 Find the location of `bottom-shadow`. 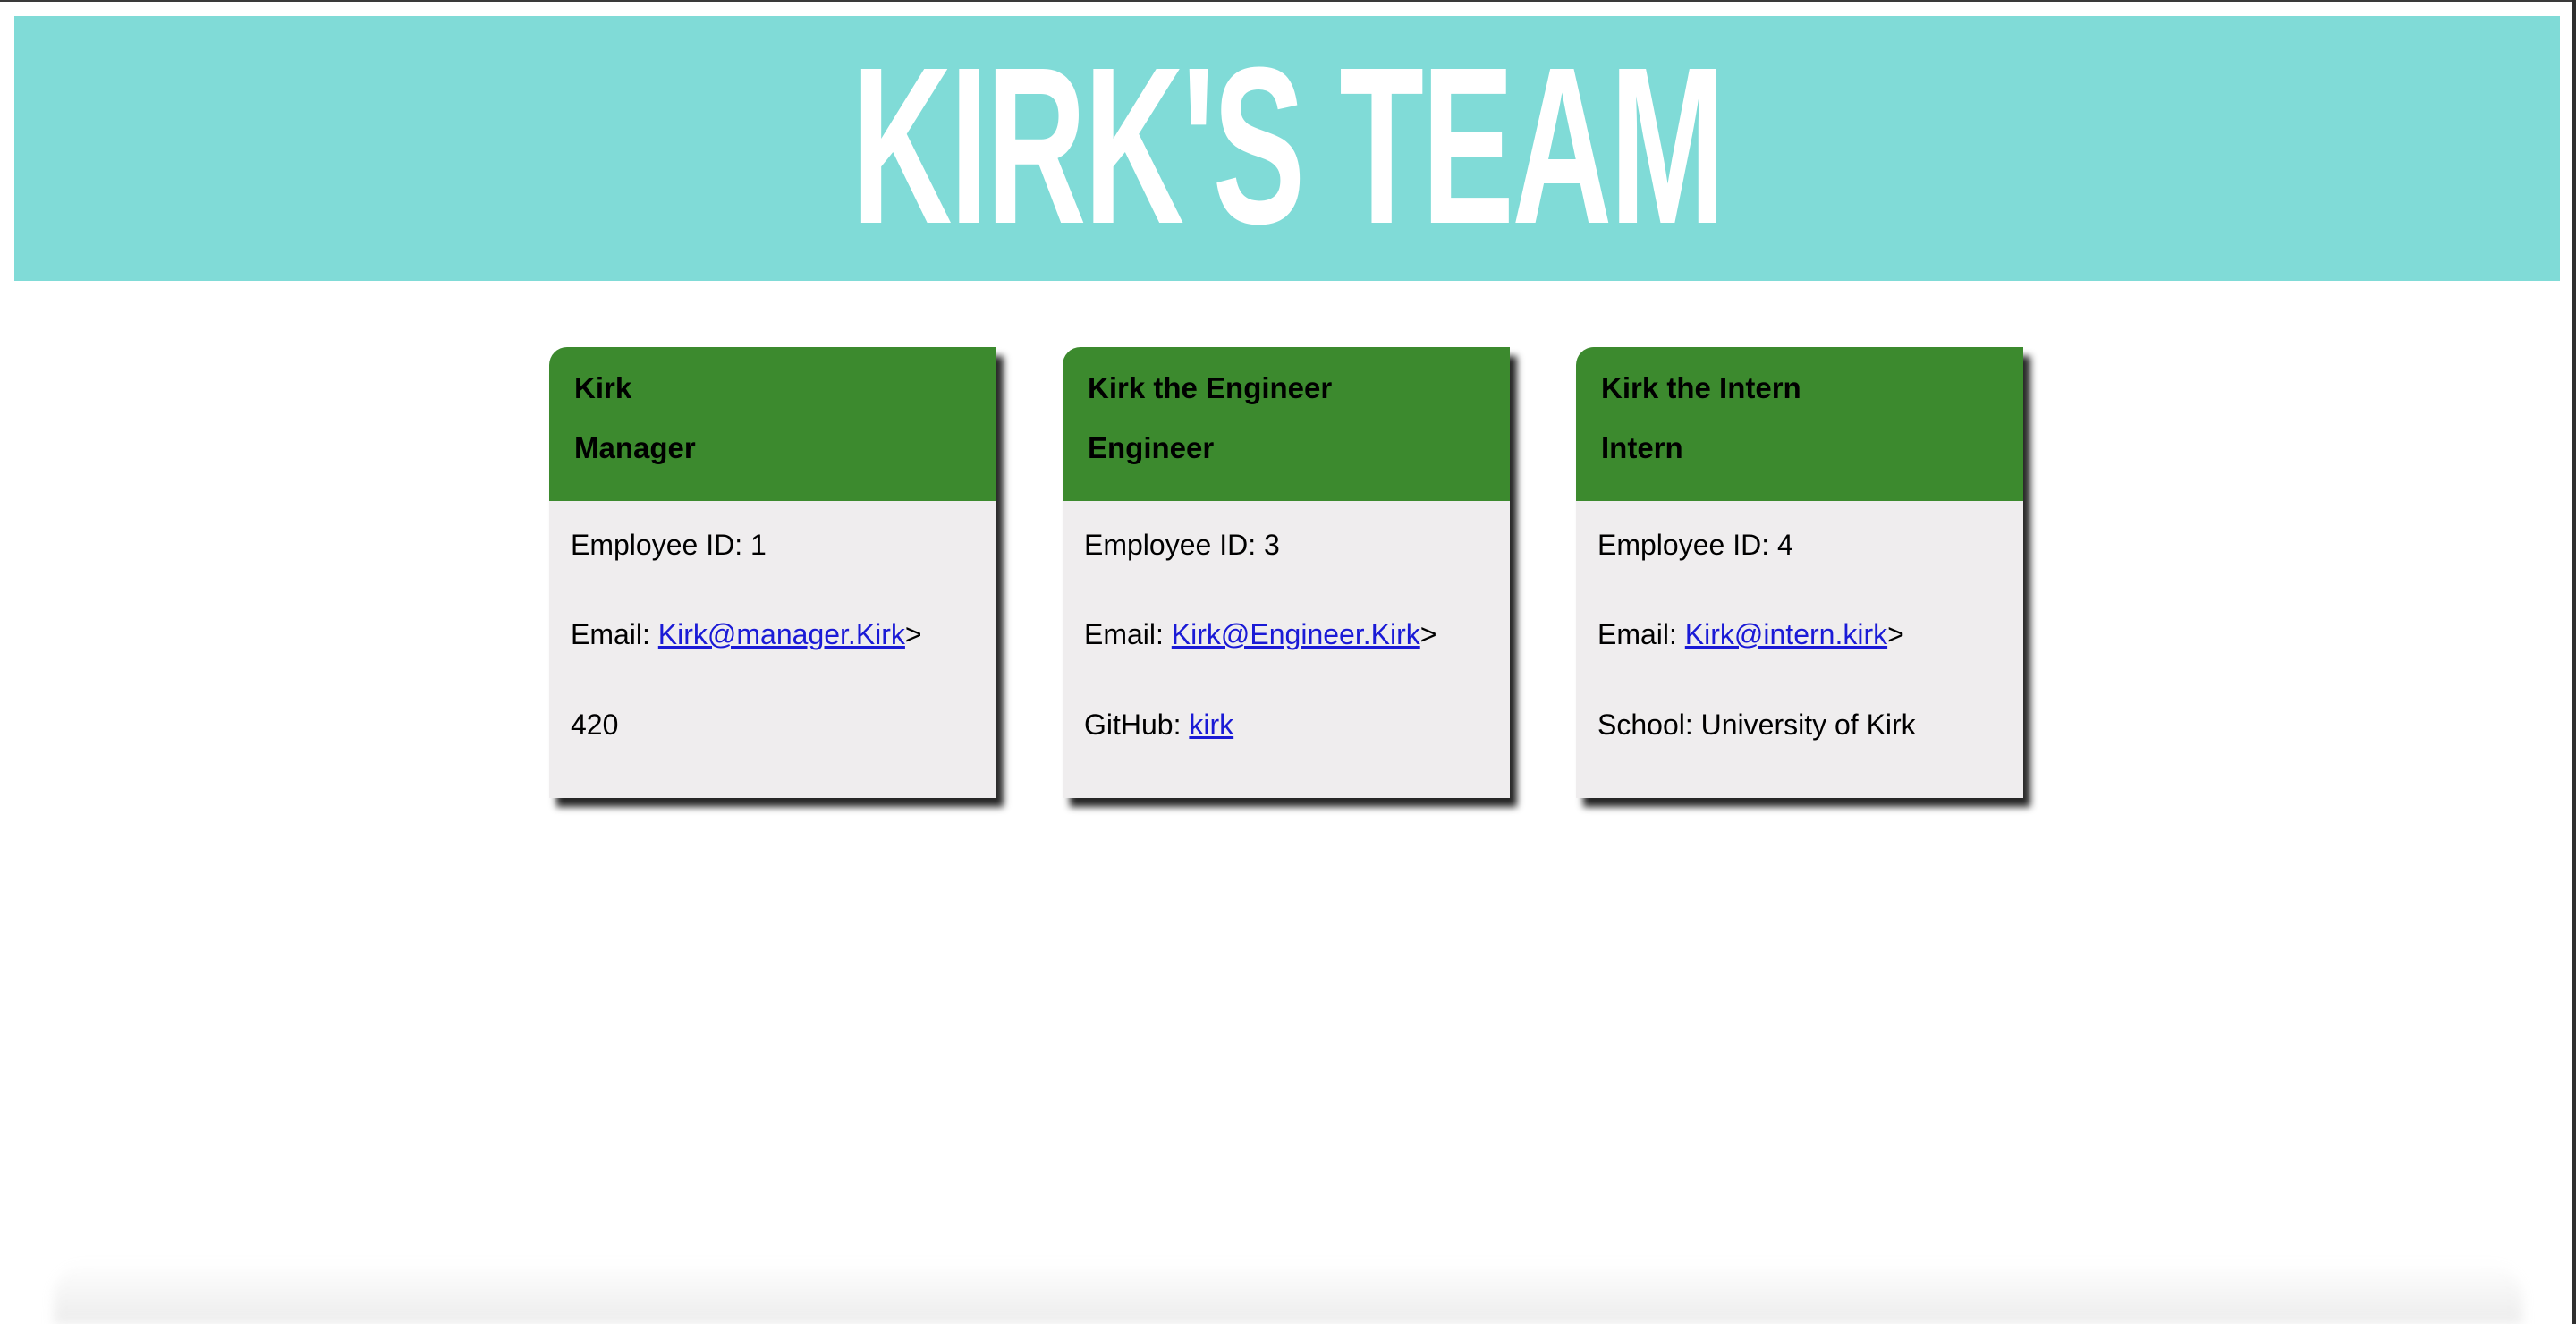

bottom-shadow is located at coordinates (1288, 1292).